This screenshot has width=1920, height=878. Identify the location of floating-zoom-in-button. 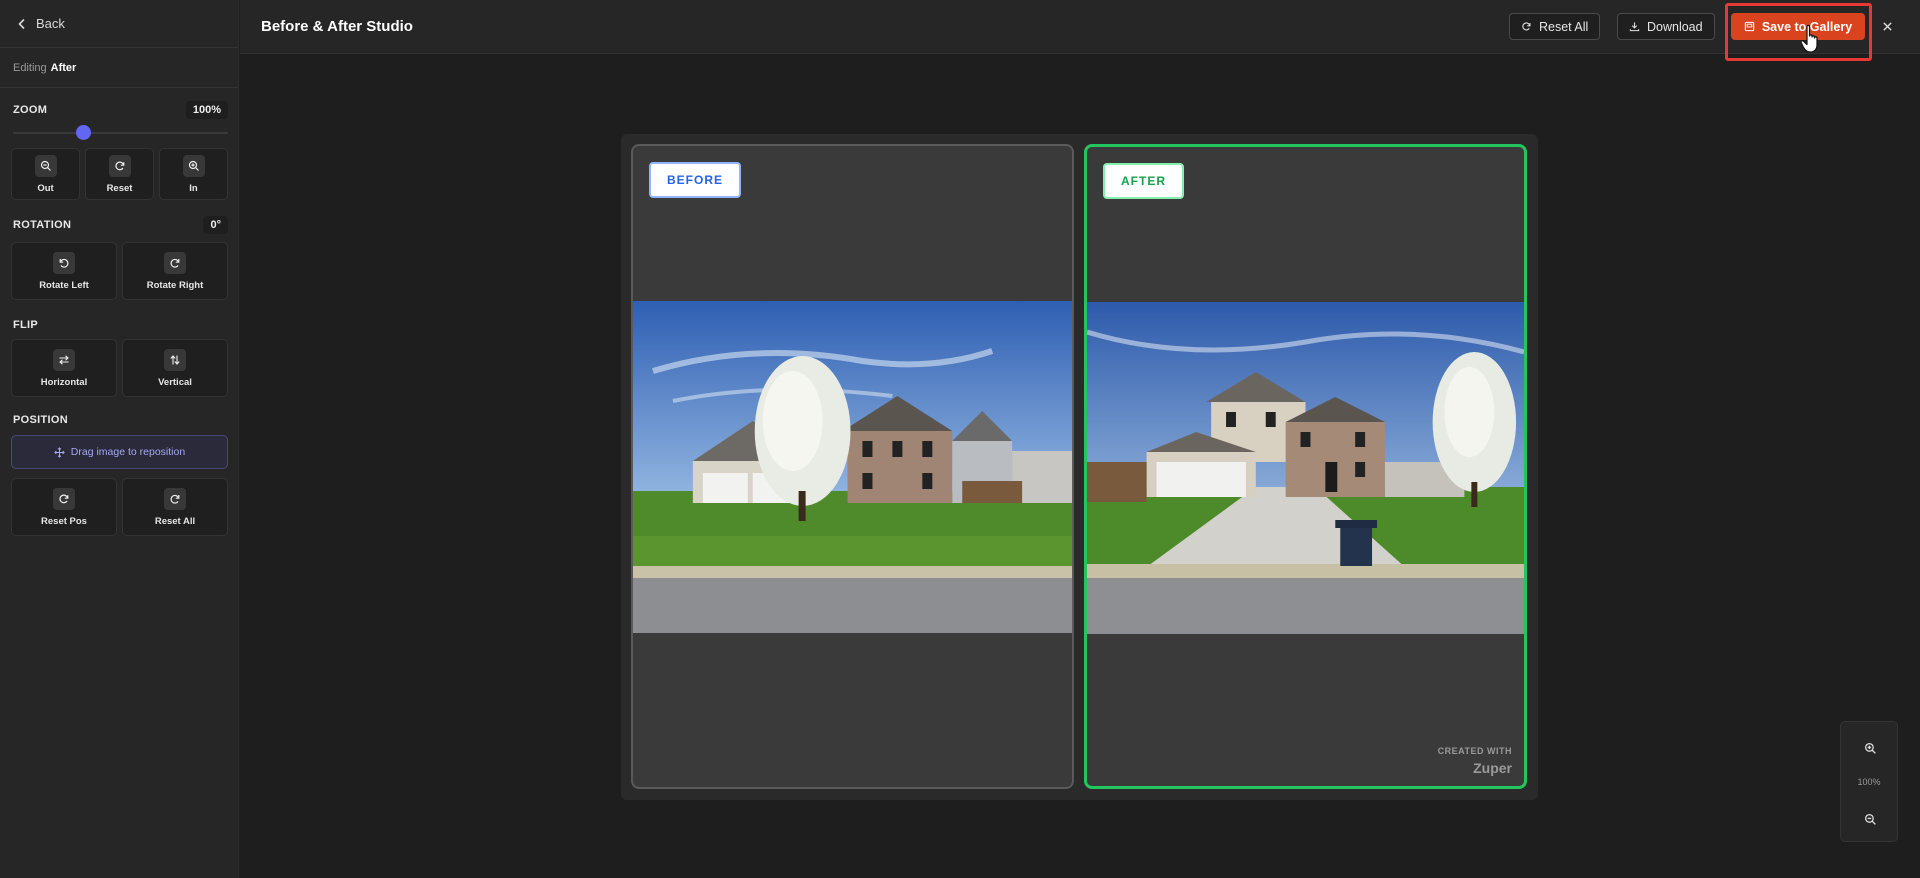
(1870, 748).